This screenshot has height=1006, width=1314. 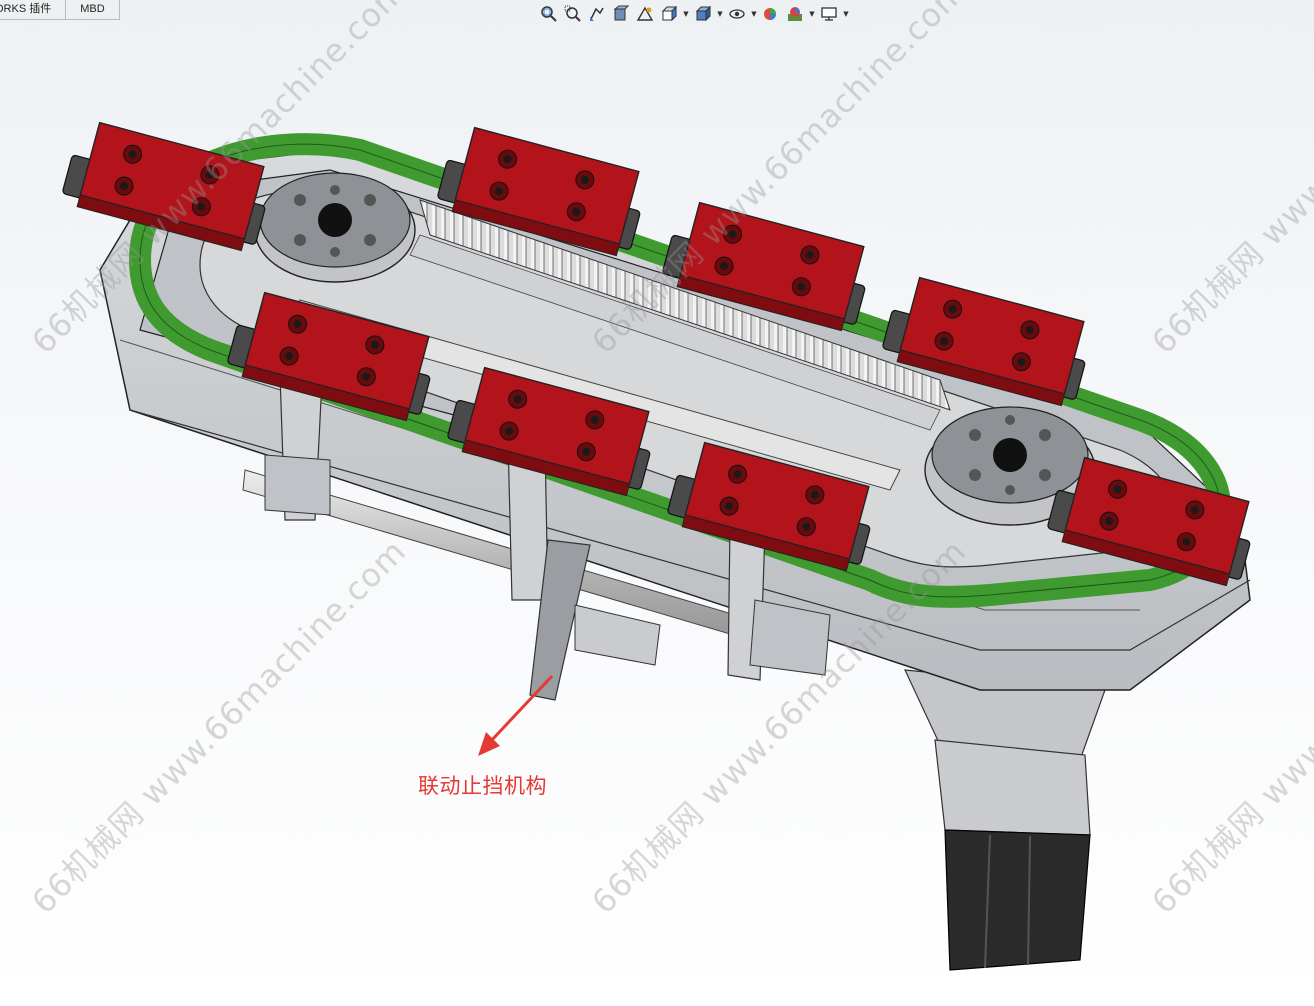 What do you see at coordinates (621, 14) in the screenshot?
I see `section-view-icon` at bounding box center [621, 14].